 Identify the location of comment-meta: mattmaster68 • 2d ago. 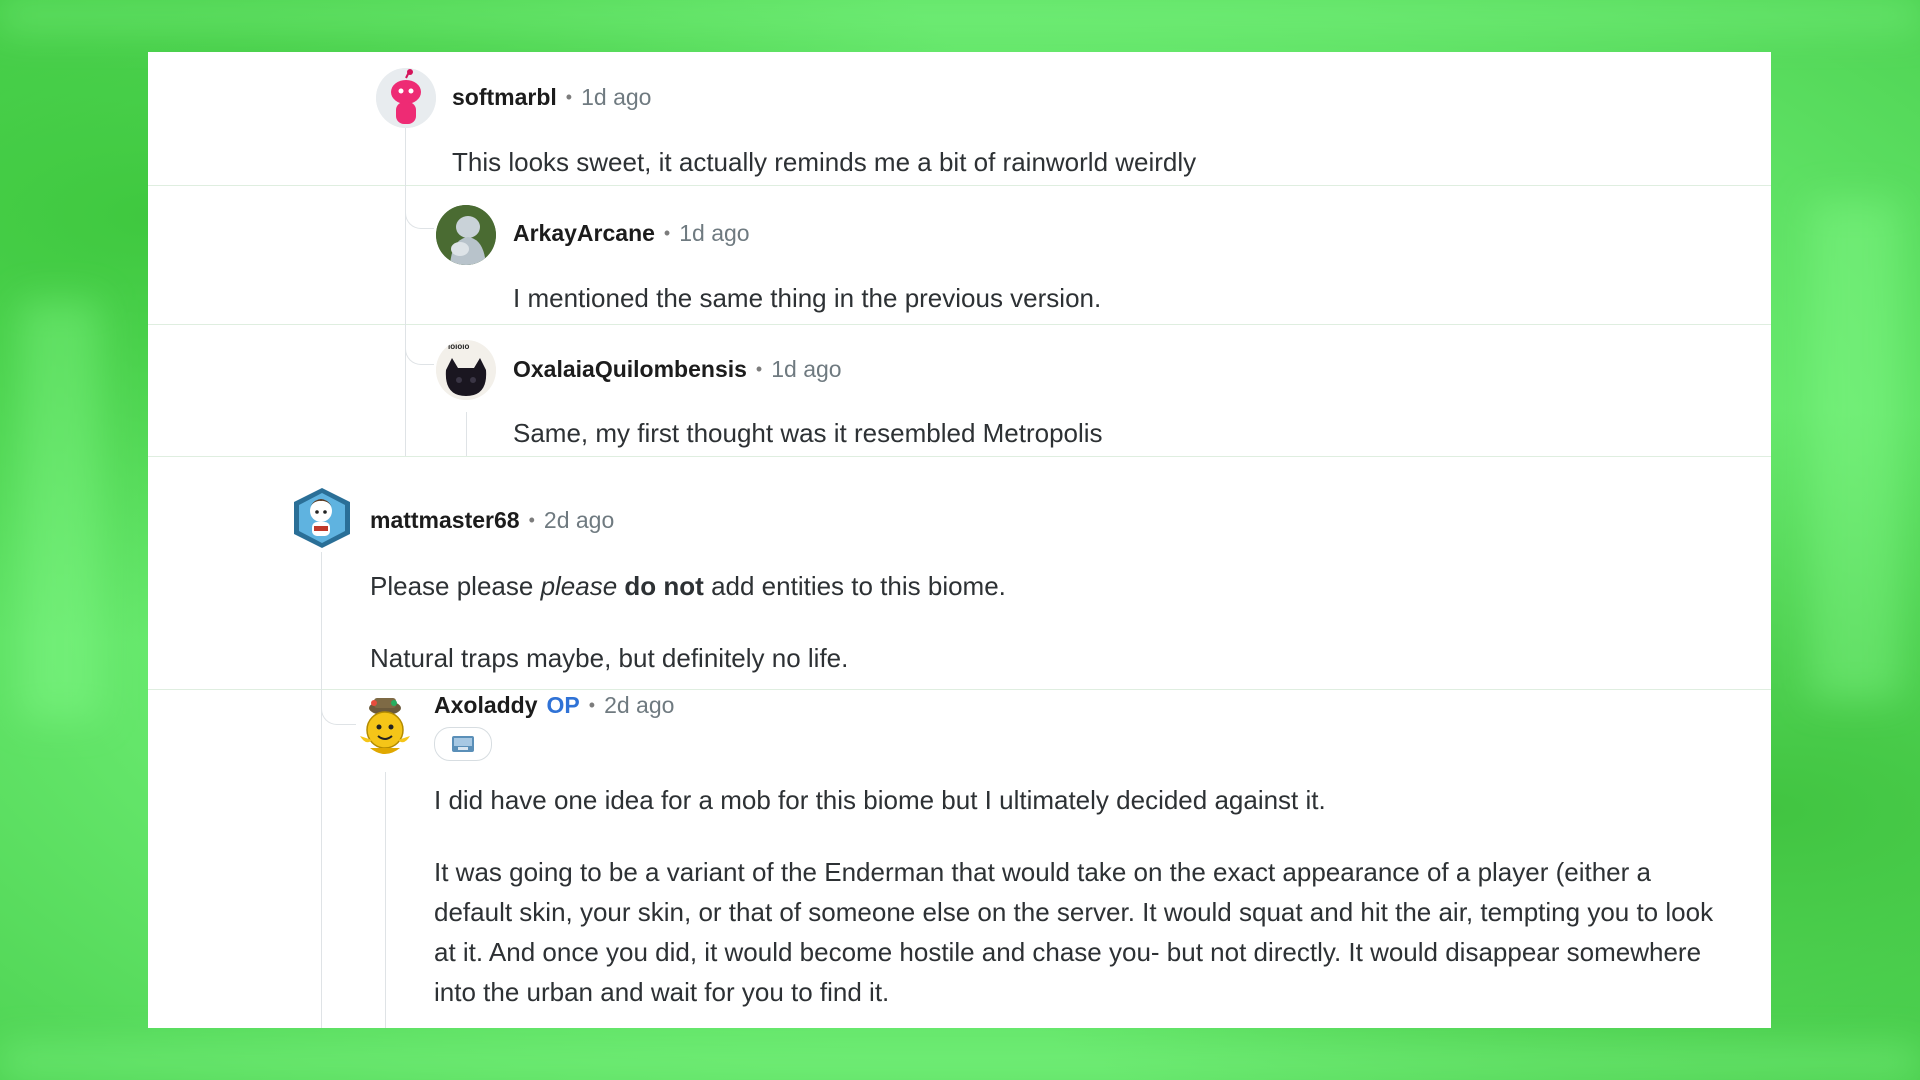
(492, 520).